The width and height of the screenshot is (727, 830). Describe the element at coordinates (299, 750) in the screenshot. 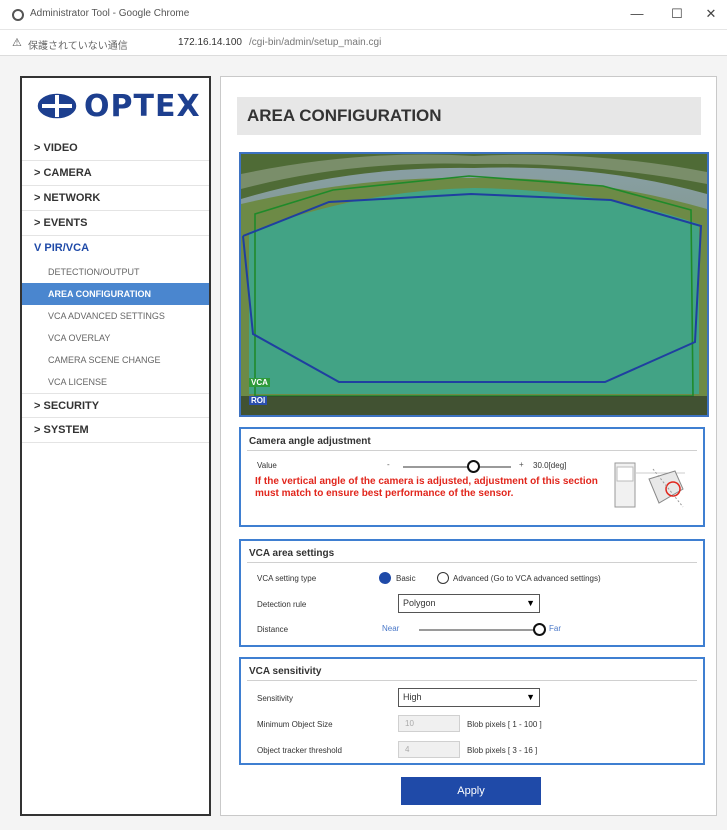

I see `tracker-threshold-label: Object tracker threshold` at that location.